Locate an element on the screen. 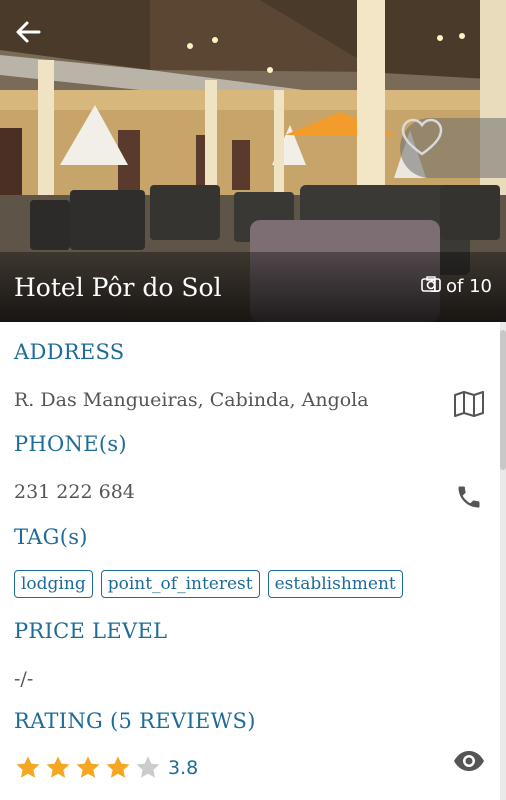 This screenshot has width=506, height=800. map-button is located at coordinates (469, 406).